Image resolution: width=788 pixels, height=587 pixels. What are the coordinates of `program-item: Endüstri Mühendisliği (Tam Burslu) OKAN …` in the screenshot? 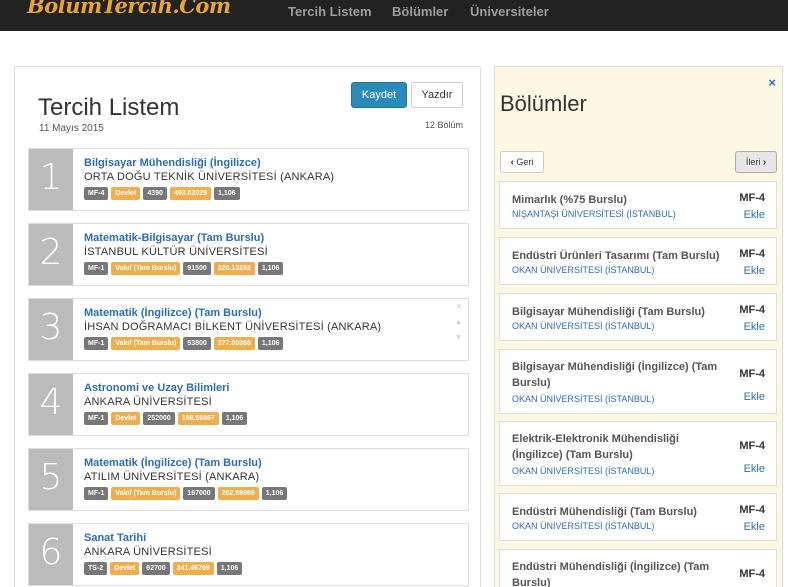 It's located at (638, 517).